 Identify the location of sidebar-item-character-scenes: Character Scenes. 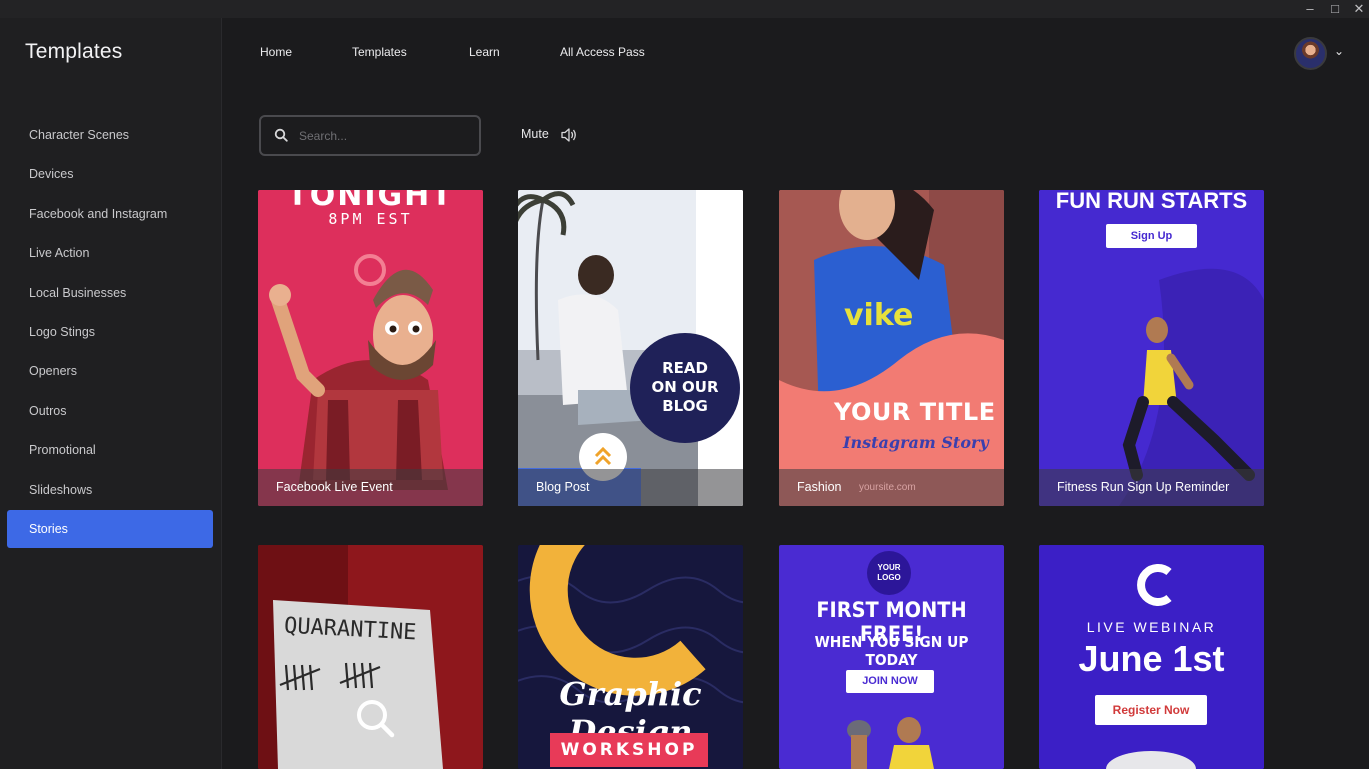
(110, 135).